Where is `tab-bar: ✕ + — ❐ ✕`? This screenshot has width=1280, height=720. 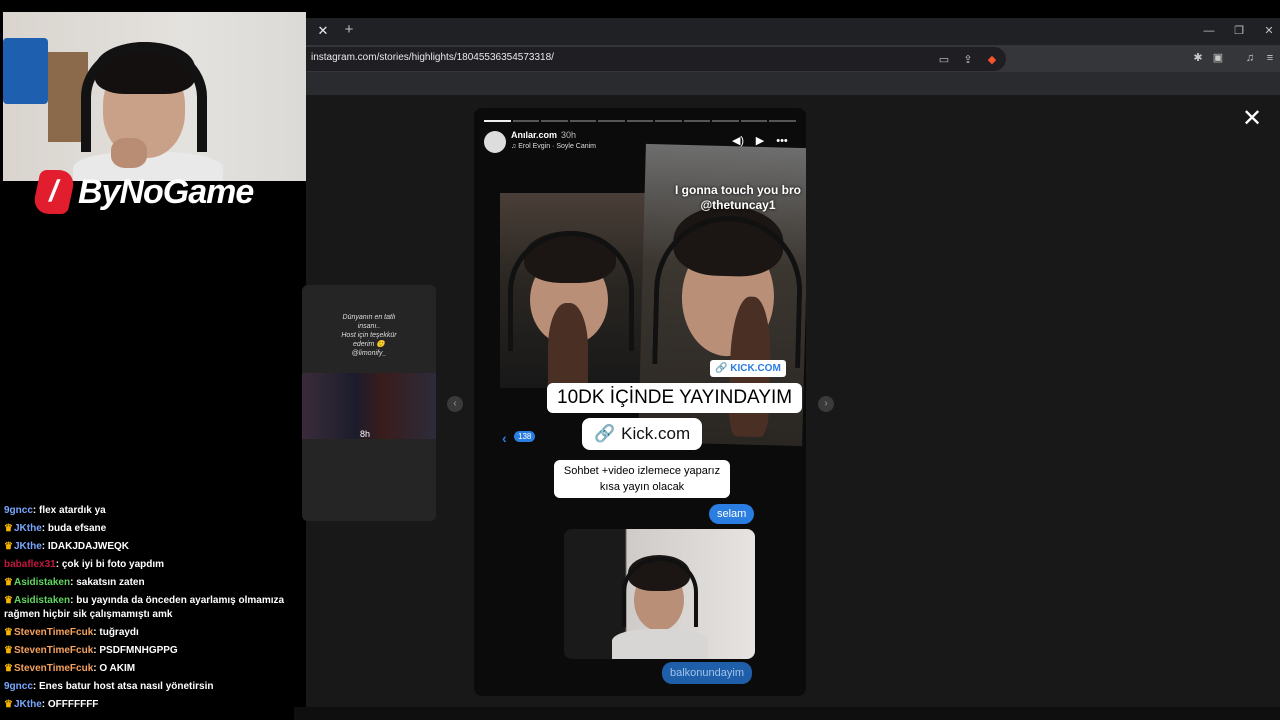
tab-bar: ✕ + — ❐ ✕ is located at coordinates (793, 31).